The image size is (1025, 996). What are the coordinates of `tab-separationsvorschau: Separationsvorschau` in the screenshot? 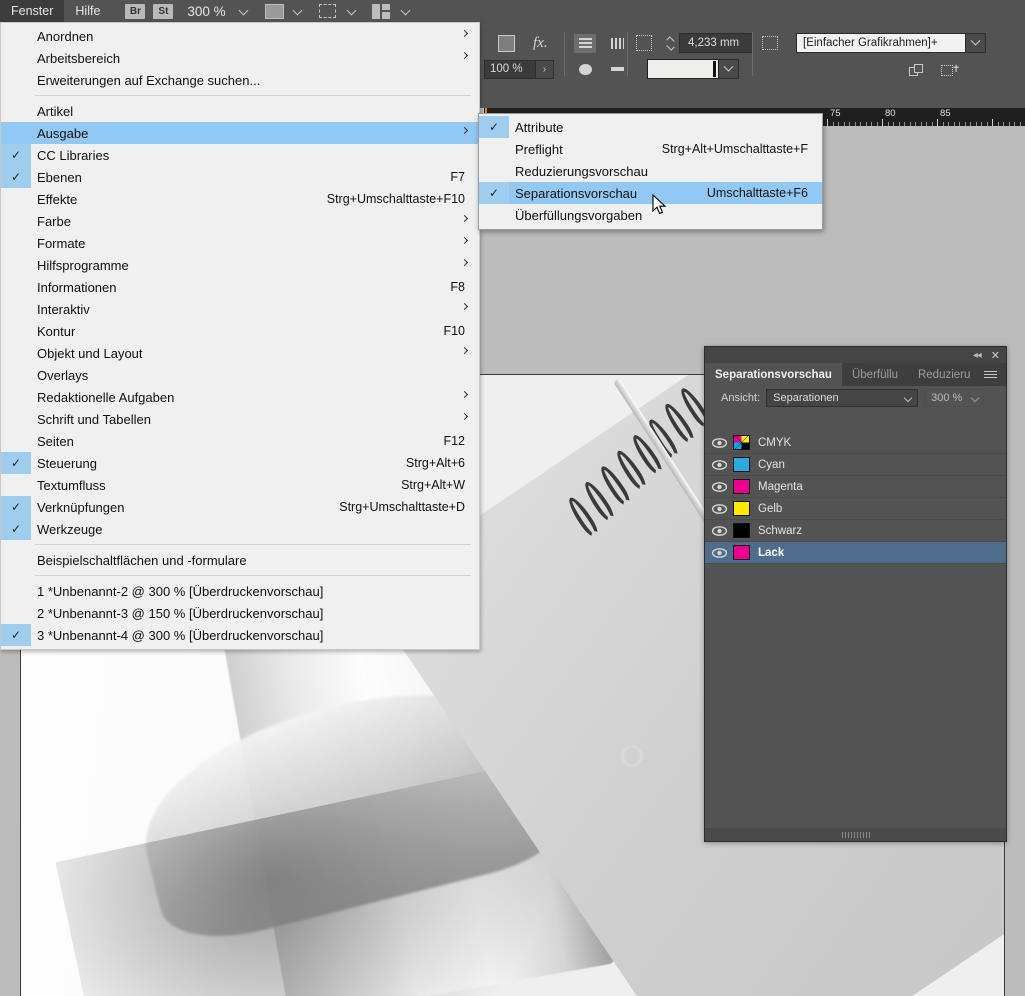 It's located at (773, 374).